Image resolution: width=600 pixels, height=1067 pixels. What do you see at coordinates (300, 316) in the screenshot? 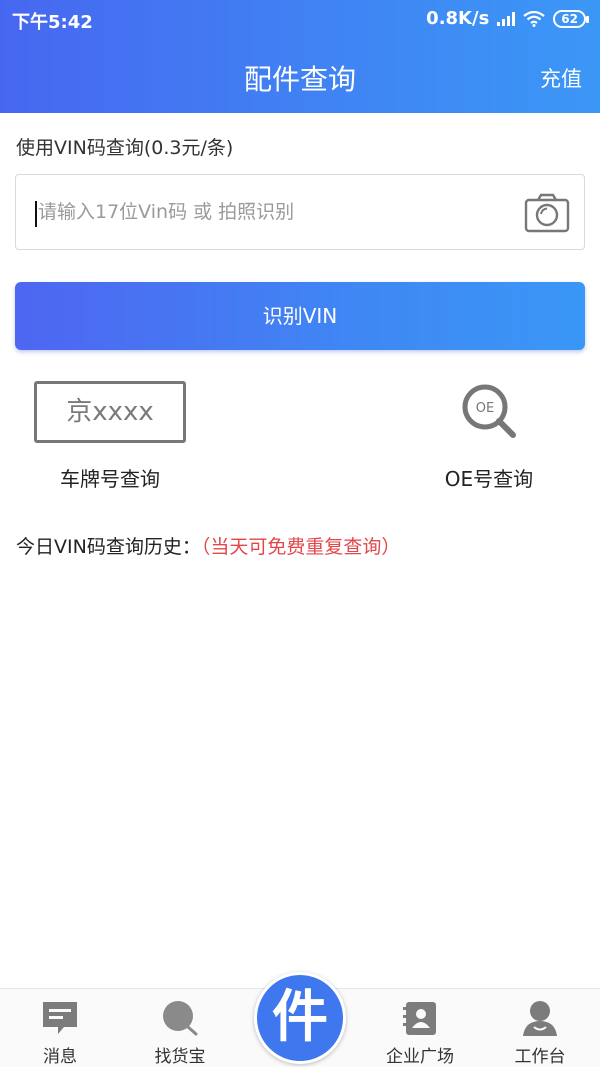
I see `identify-vin-button: 识别VIN` at bounding box center [300, 316].